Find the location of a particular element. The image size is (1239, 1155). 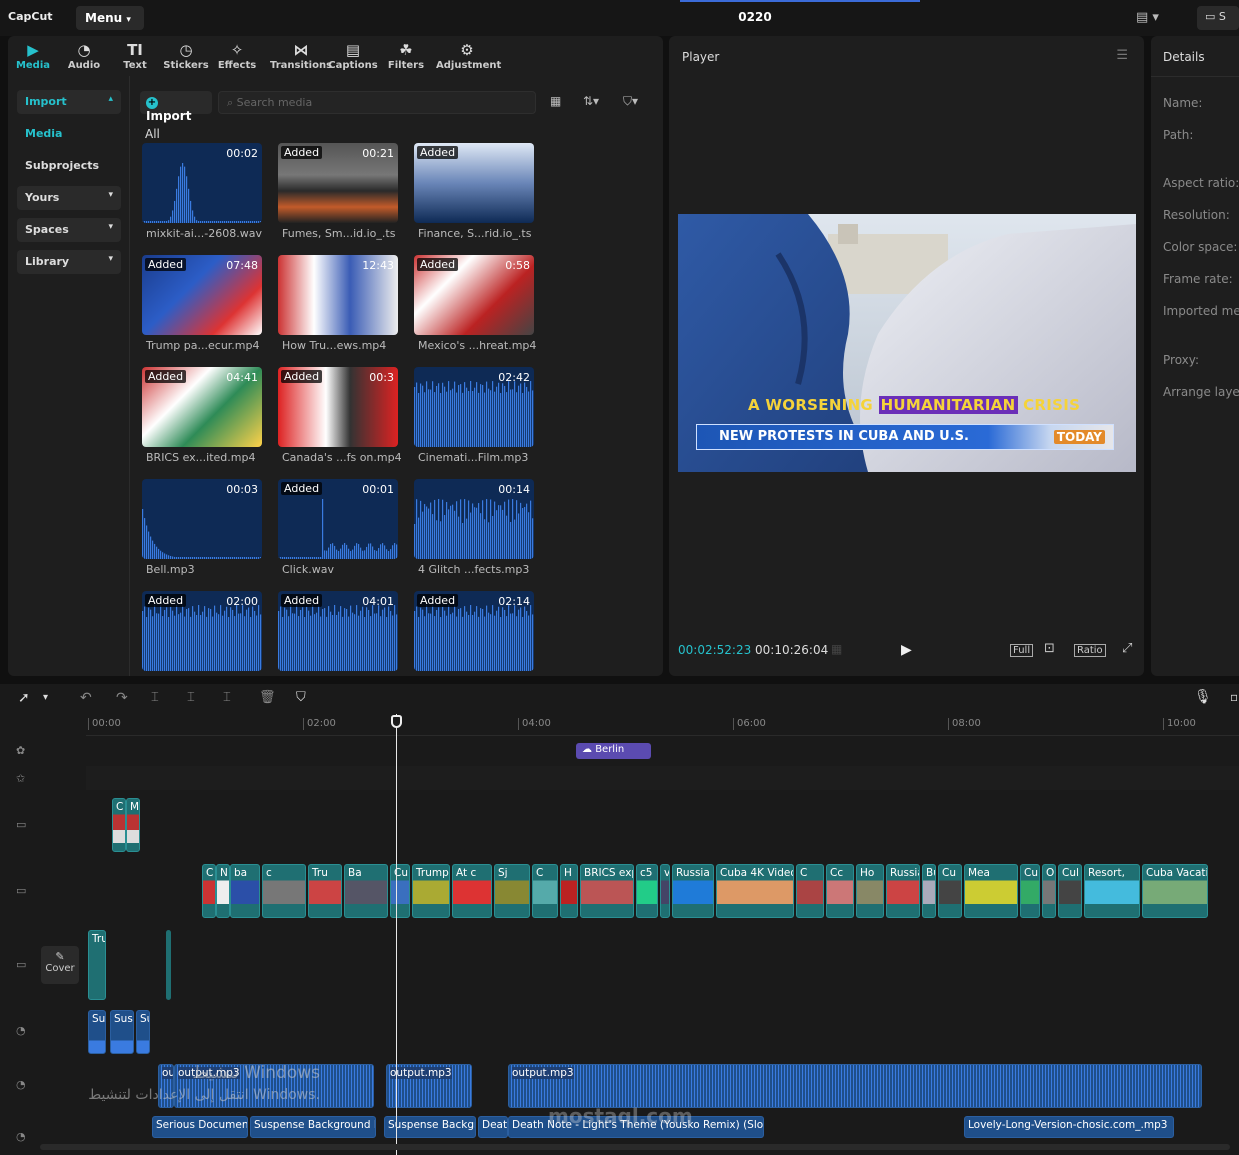

export-icon: ▭ S is located at coordinates (1218, 18).